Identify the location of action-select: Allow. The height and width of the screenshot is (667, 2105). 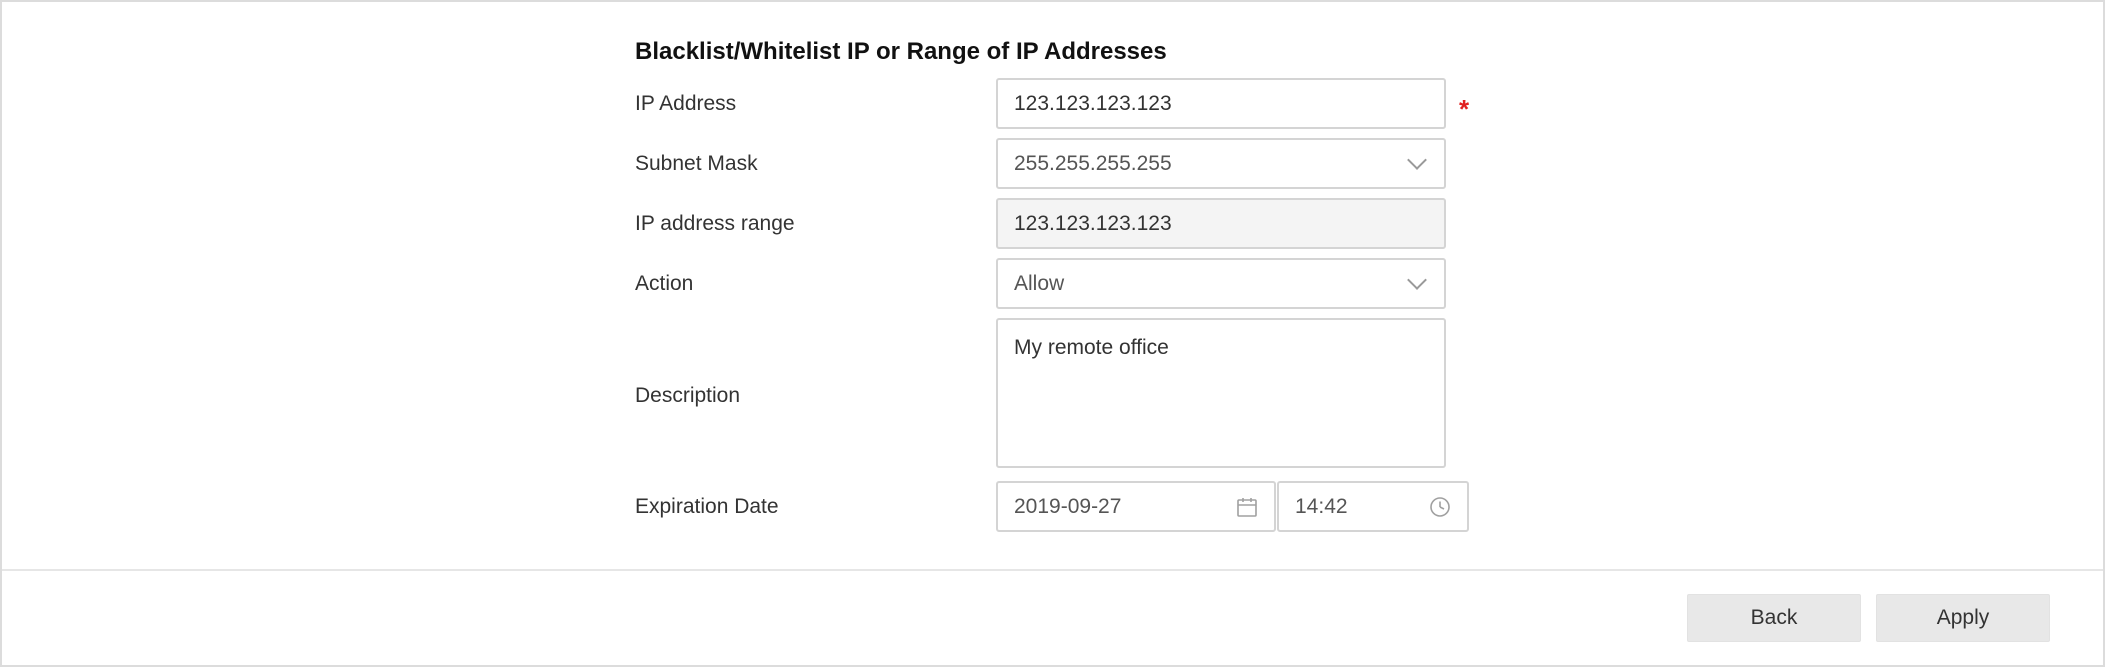
(1221, 283).